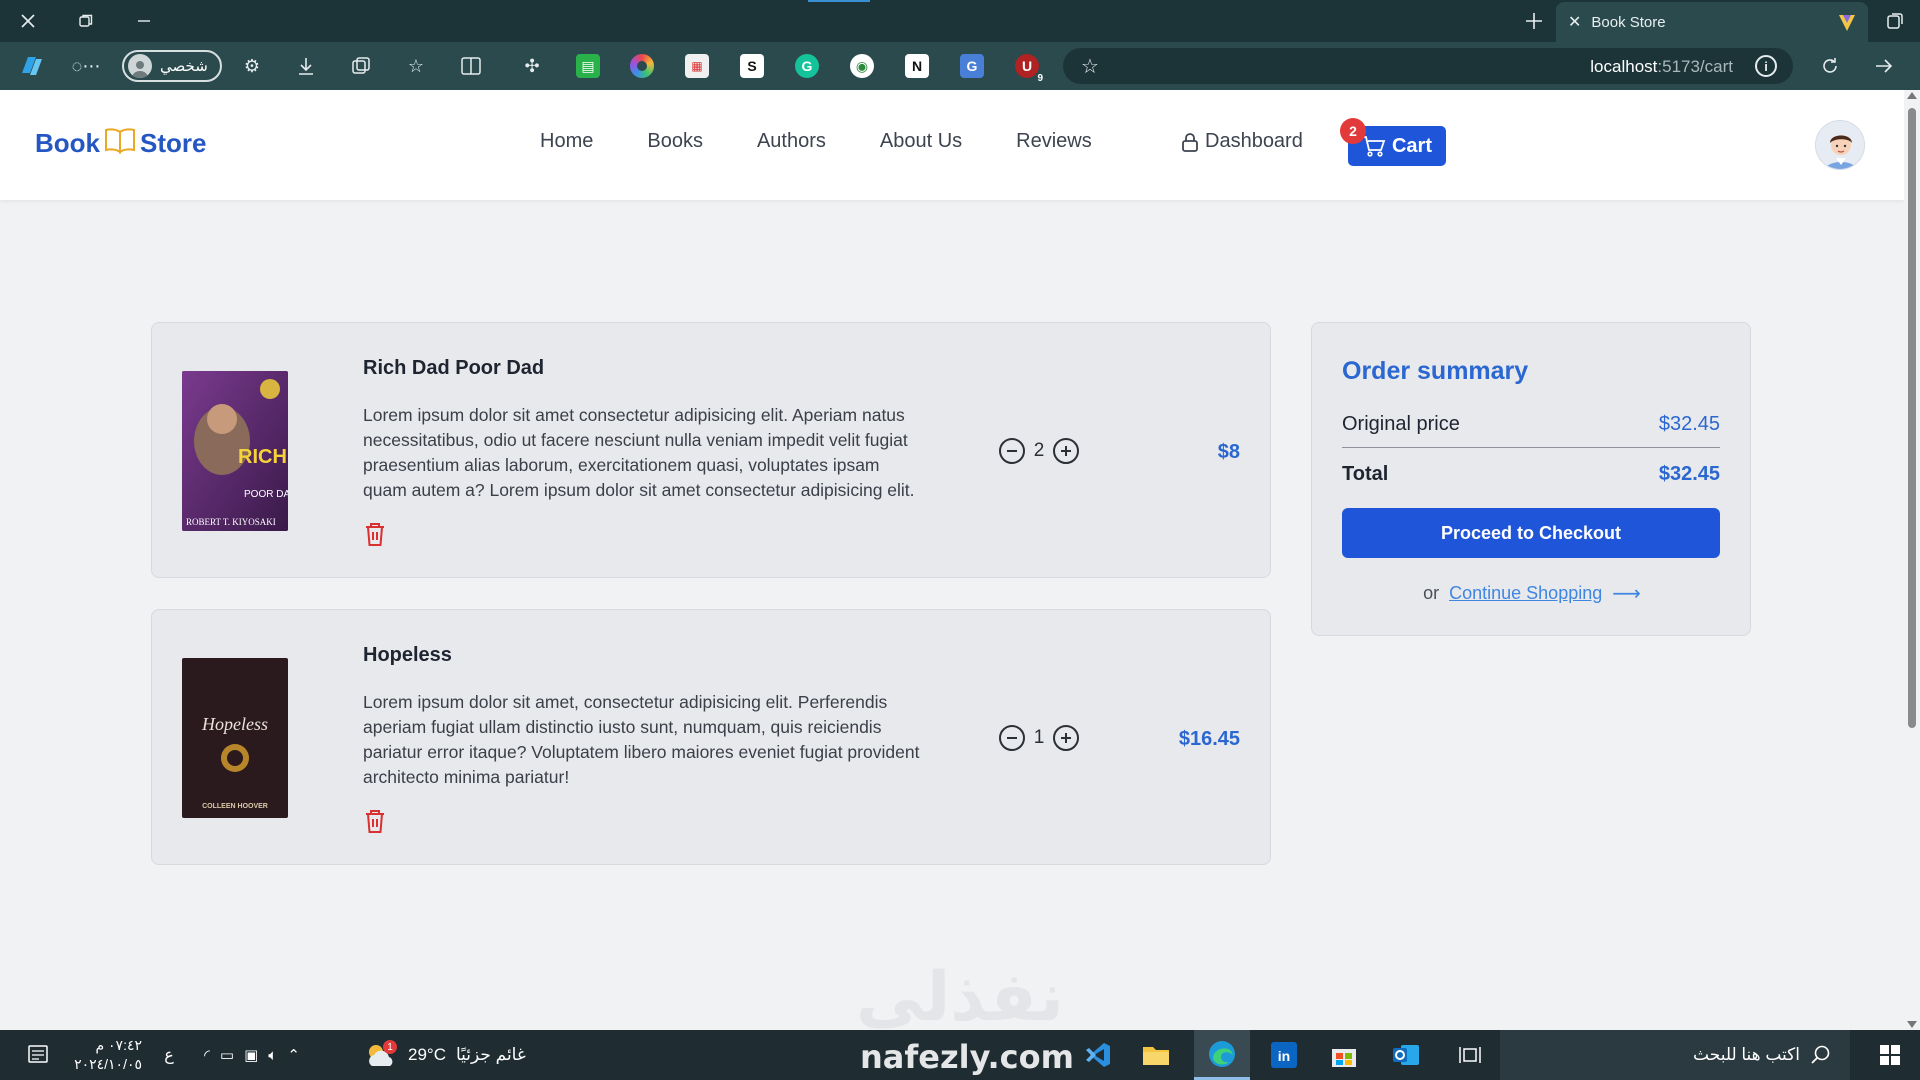 This screenshot has height=1080, width=1920. Describe the element at coordinates (1054, 141) in the screenshot. I see `nav-reviews: Reviews` at that location.